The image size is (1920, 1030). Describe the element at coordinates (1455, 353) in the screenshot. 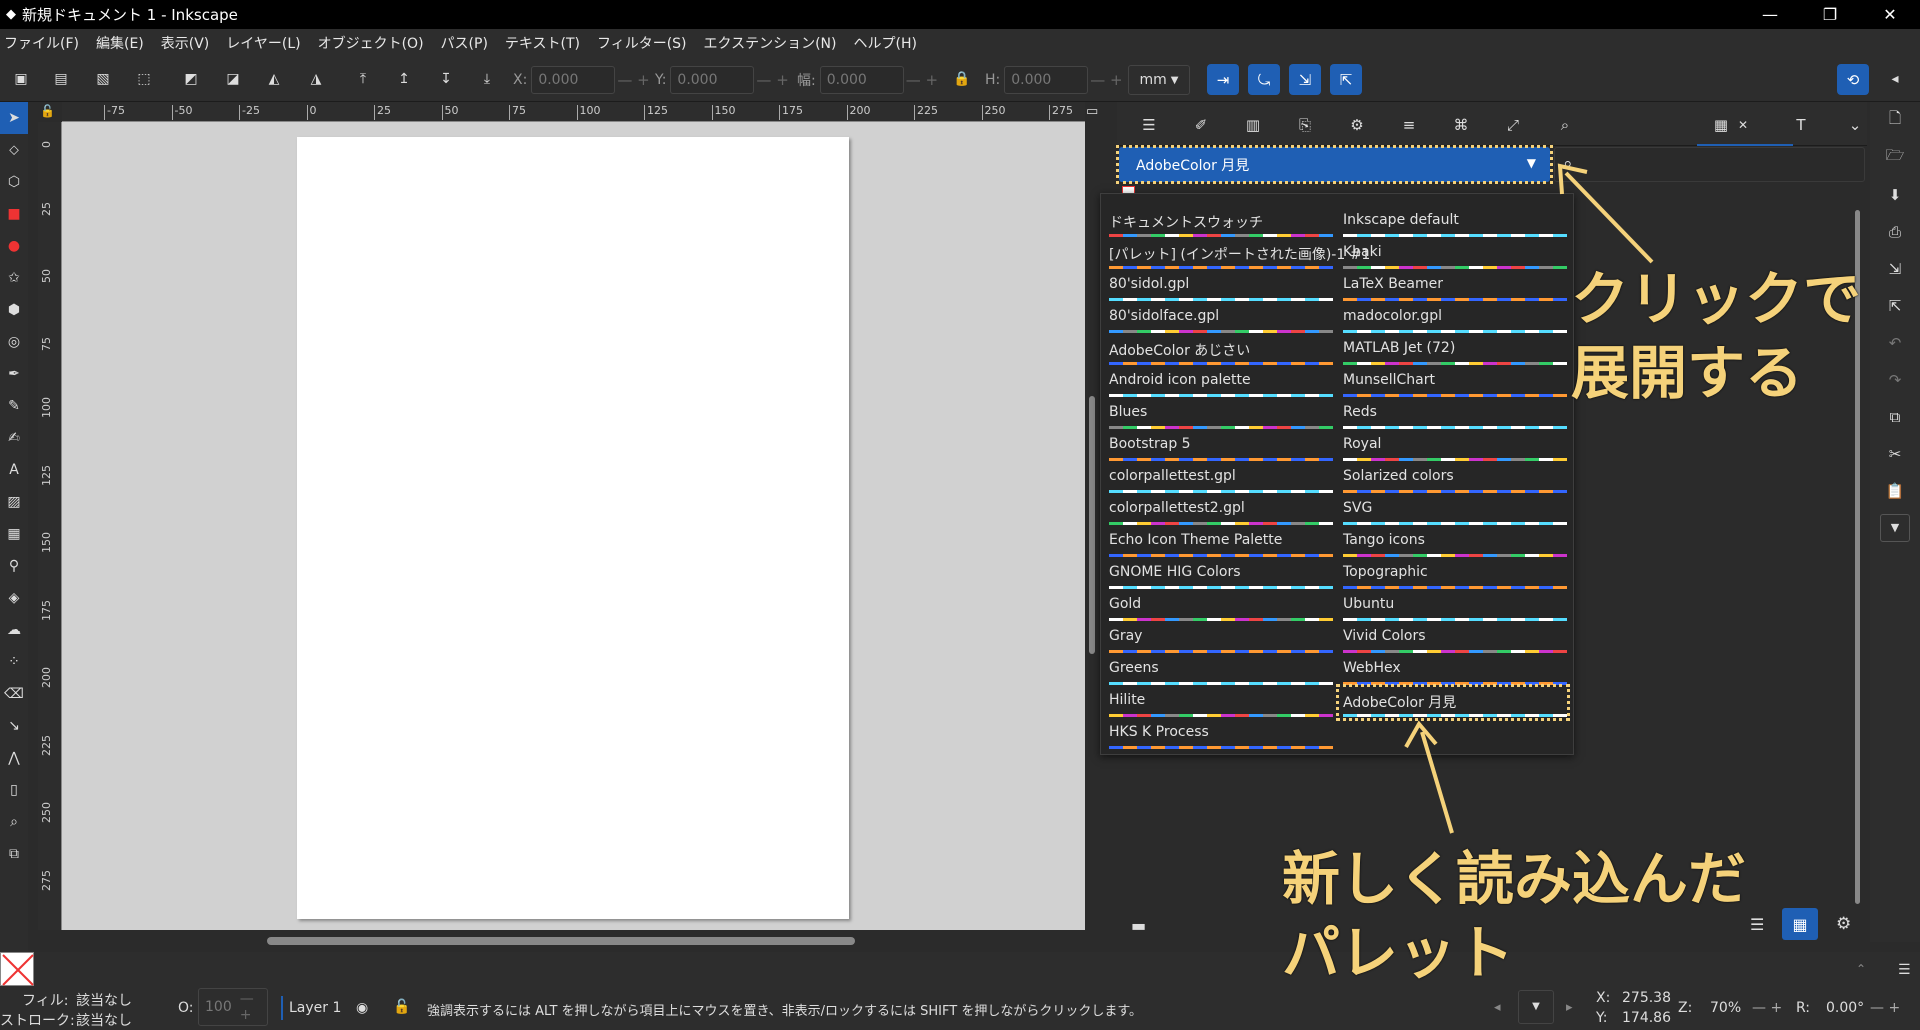

I see `palette-item: MATLAB Jet (72)` at that location.